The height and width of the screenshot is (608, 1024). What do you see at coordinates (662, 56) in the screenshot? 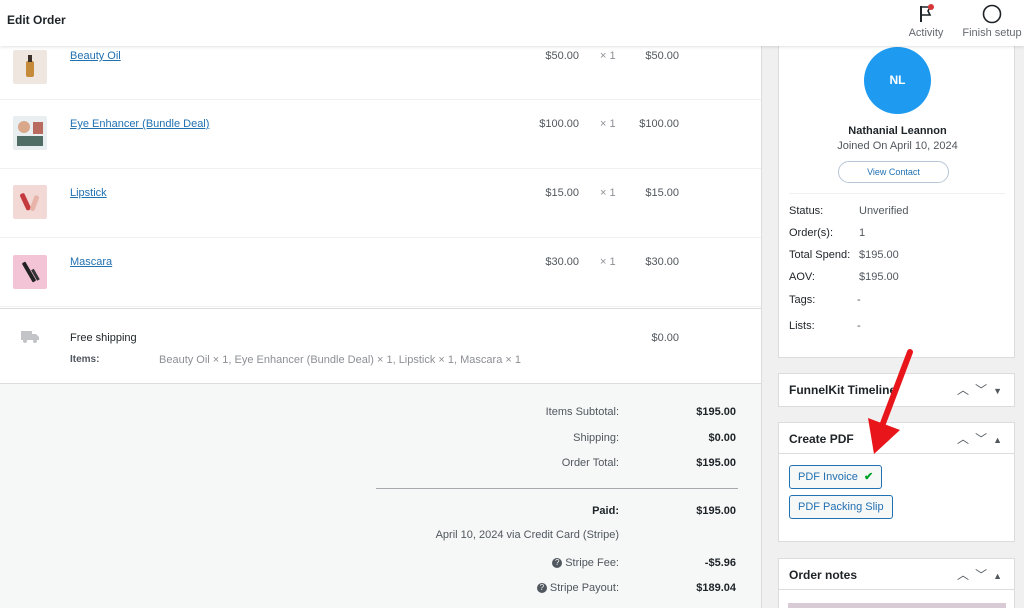
I see `item-total: $50.00` at bounding box center [662, 56].